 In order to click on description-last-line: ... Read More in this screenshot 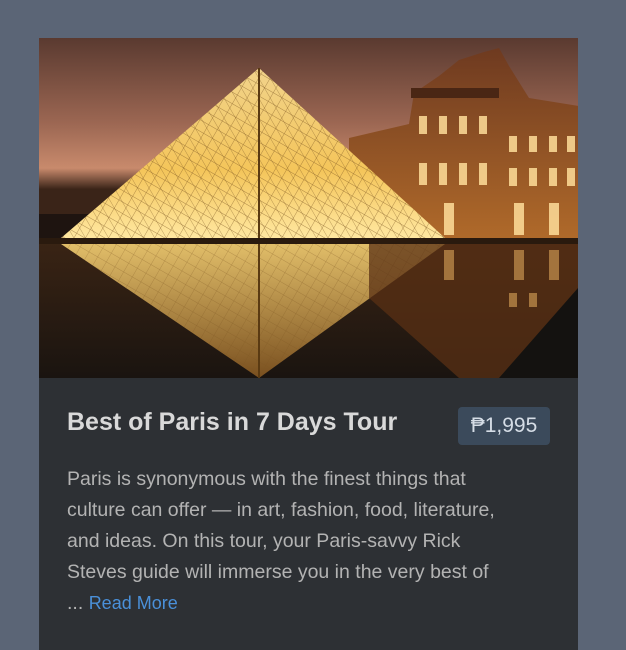, I will do `click(312, 603)`.